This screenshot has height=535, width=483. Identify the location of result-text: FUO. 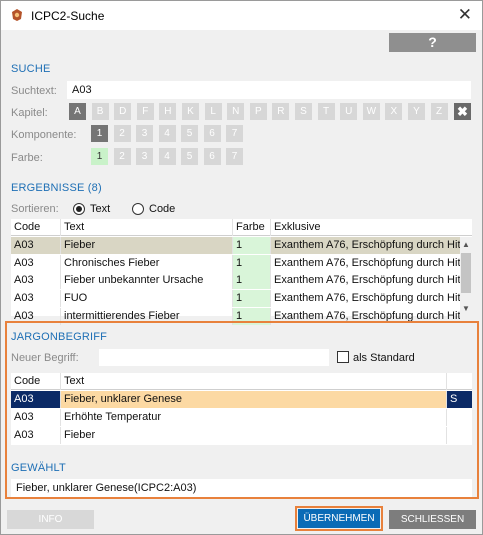
(147, 299).